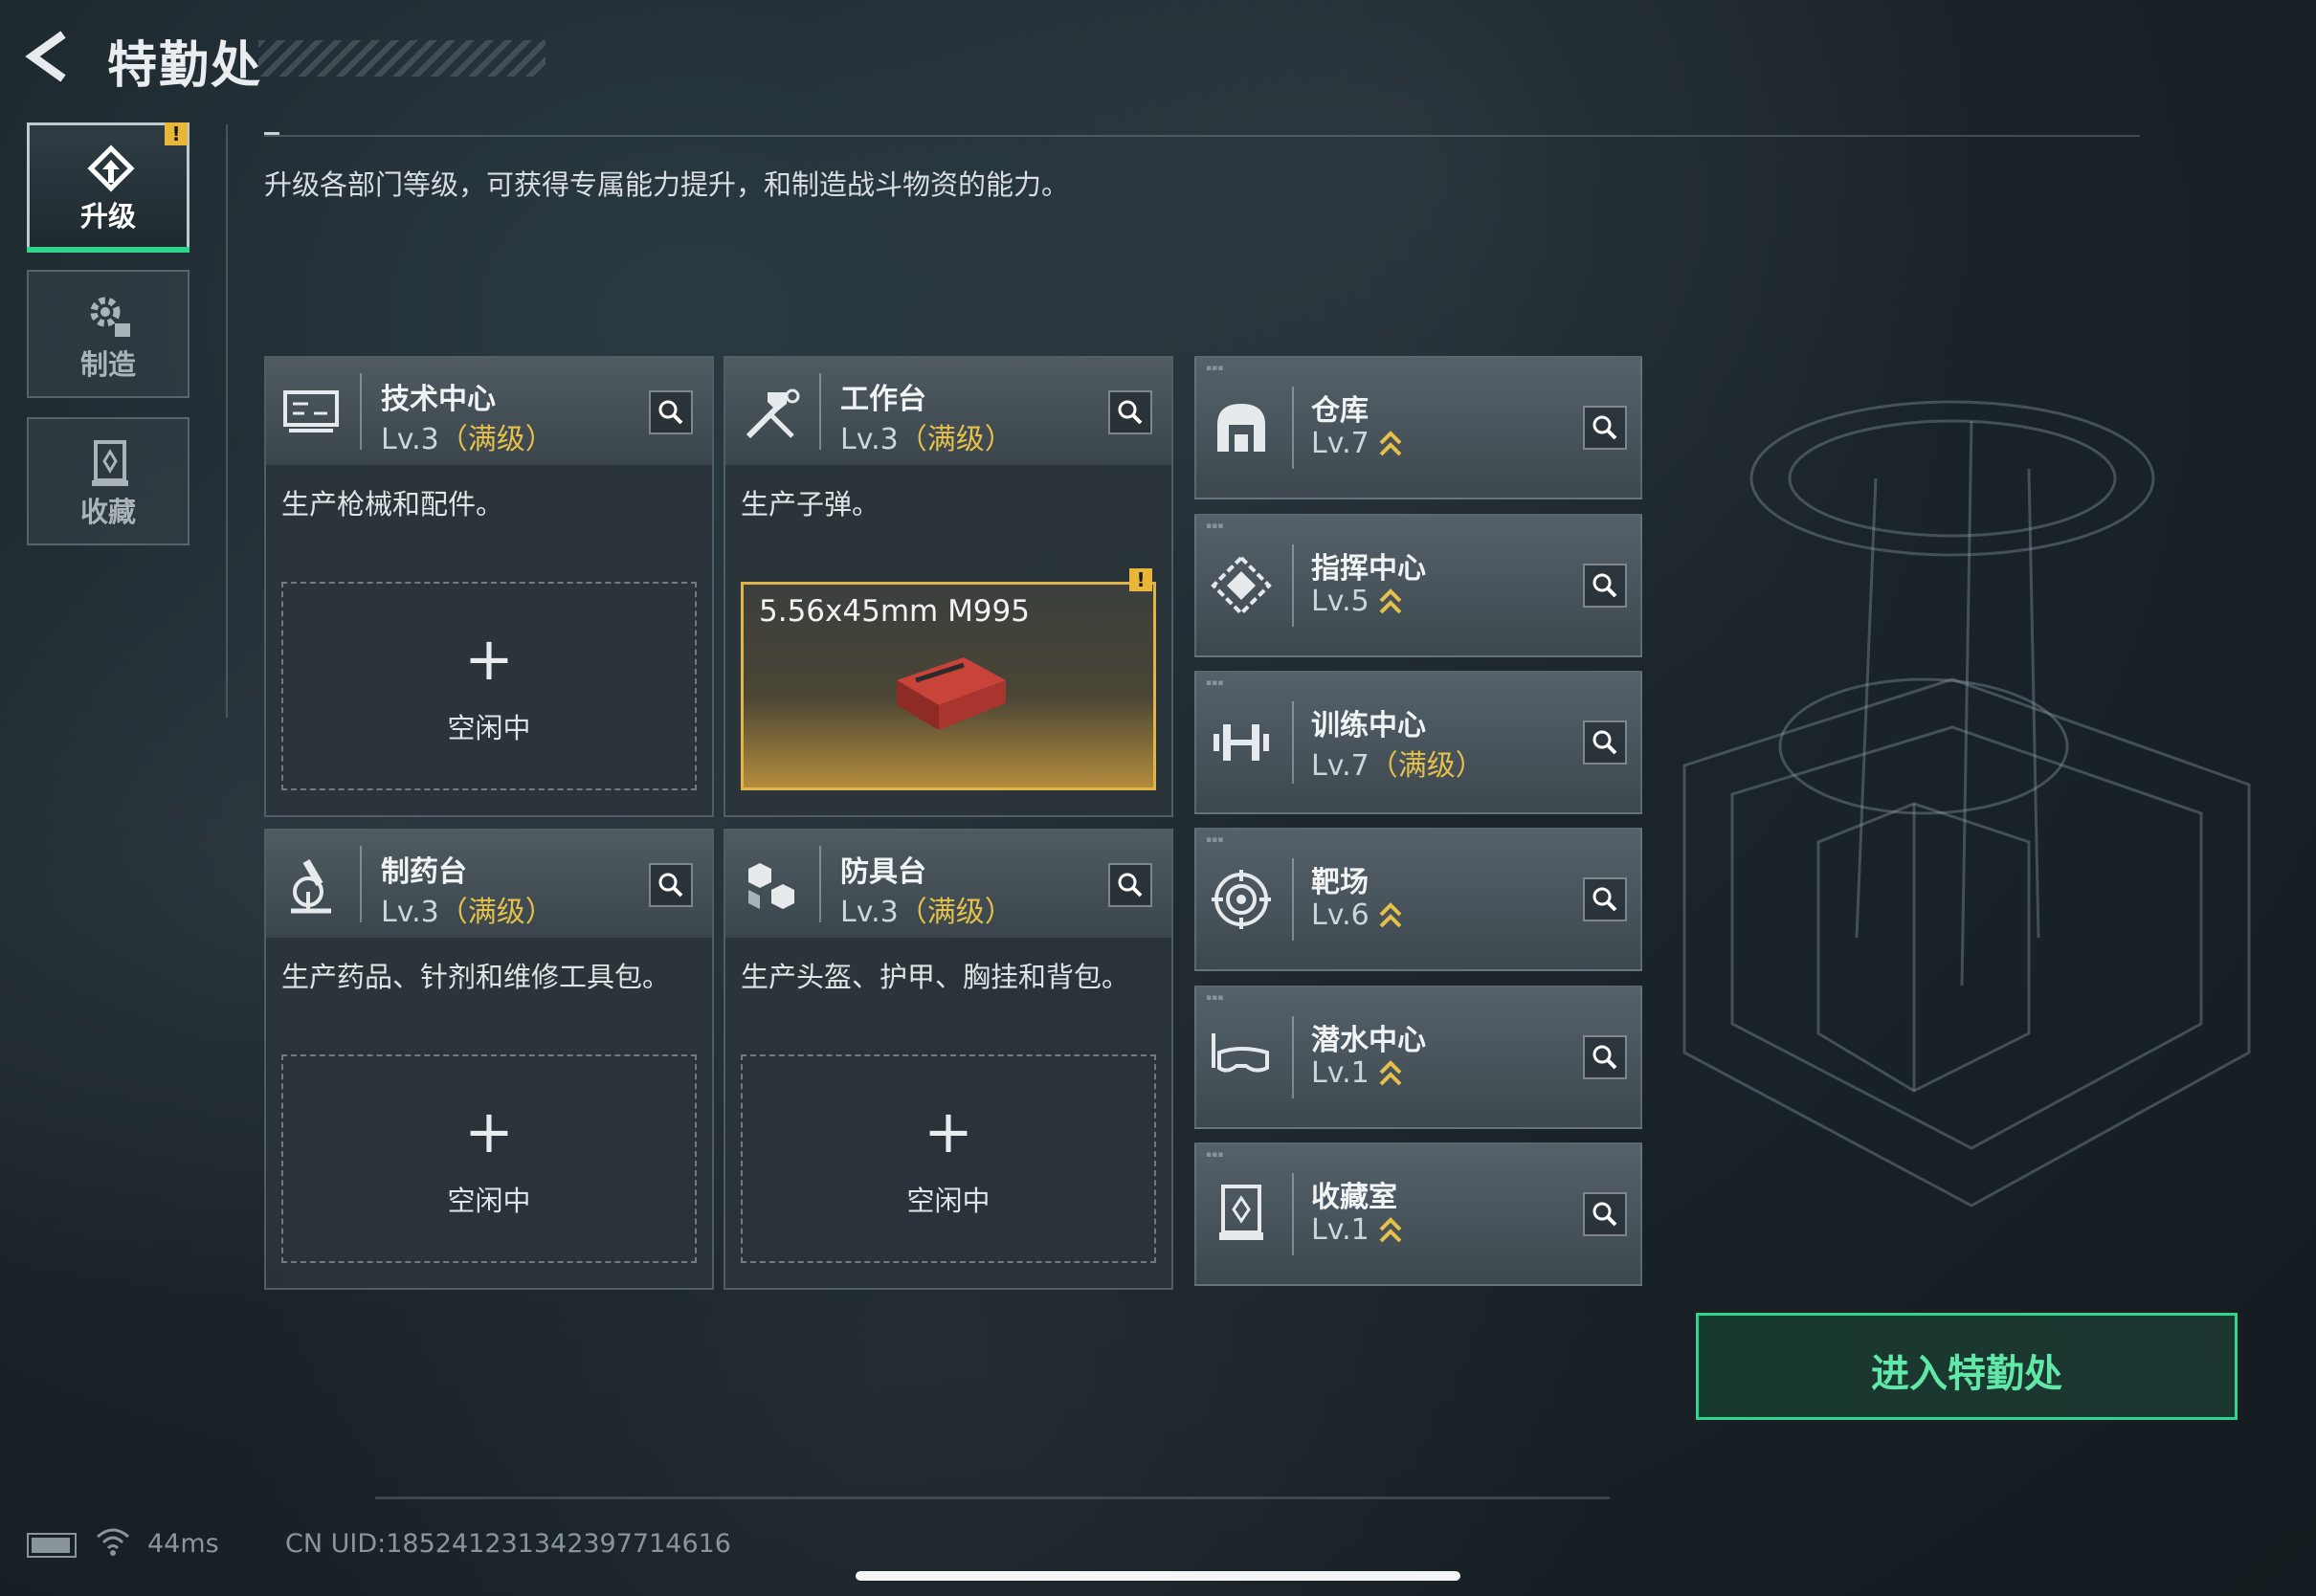 The width and height of the screenshot is (2316, 1596). Describe the element at coordinates (311, 411) in the screenshot. I see `computer-icon` at that location.